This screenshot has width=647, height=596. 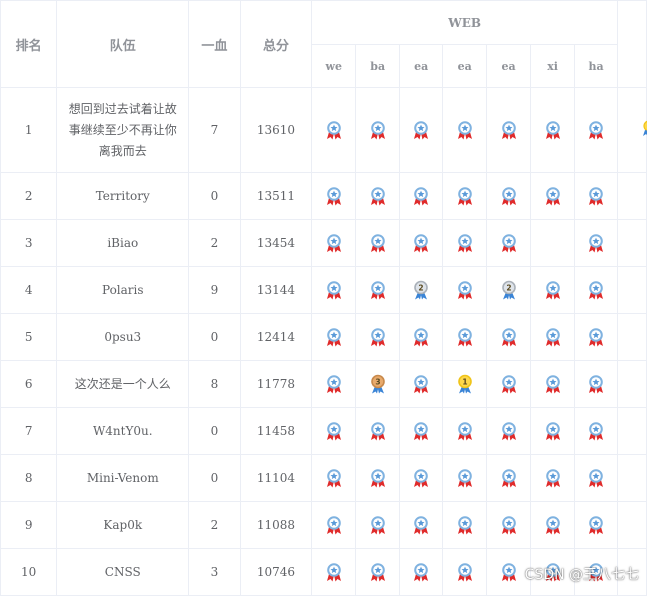 What do you see at coordinates (334, 66) in the screenshot?
I see `header-challenge: we` at bounding box center [334, 66].